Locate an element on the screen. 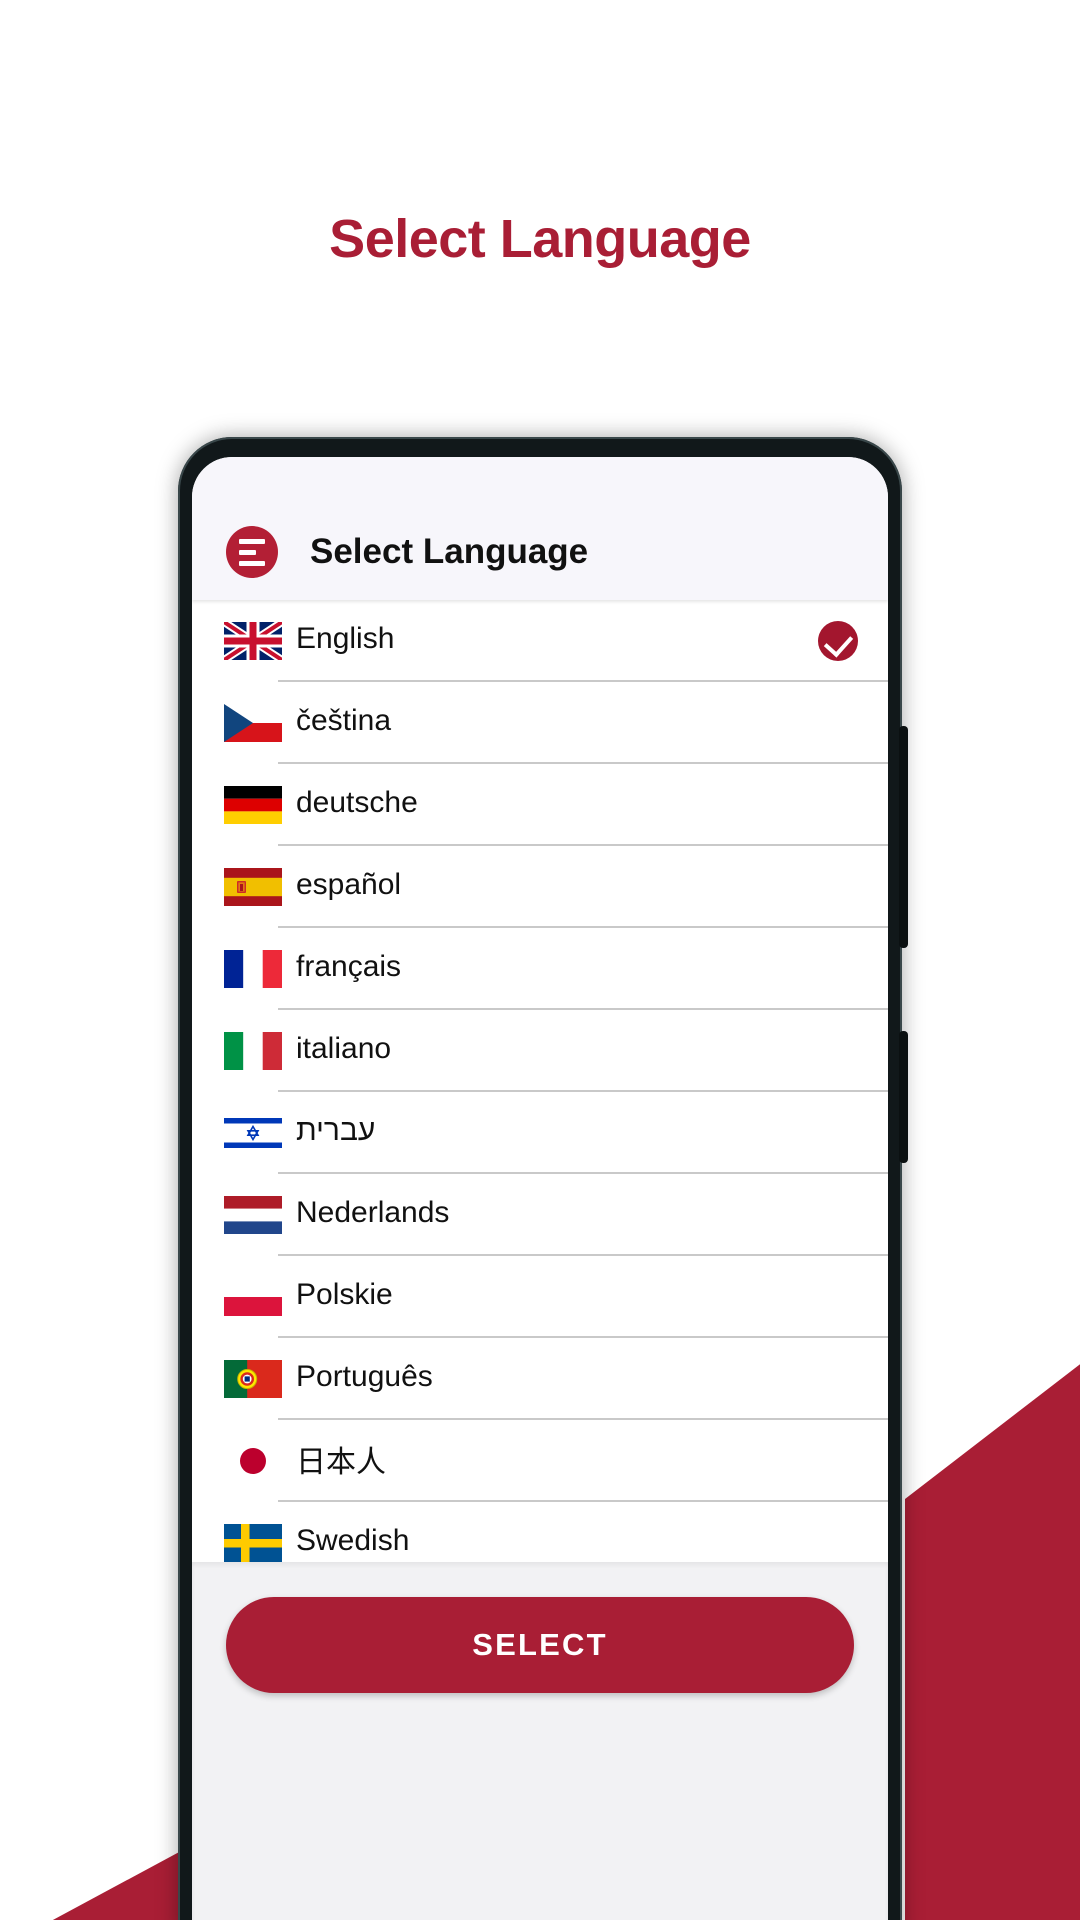  language-label: 日本人 is located at coordinates (341, 1462).